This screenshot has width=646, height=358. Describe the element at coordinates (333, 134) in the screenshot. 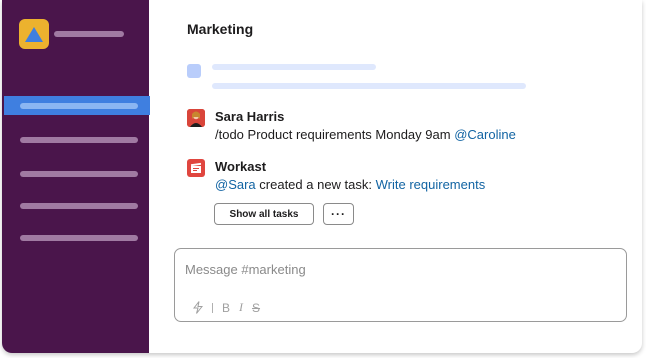

I see `todo-command-text: /todo Product requirements Monday 9am` at that location.